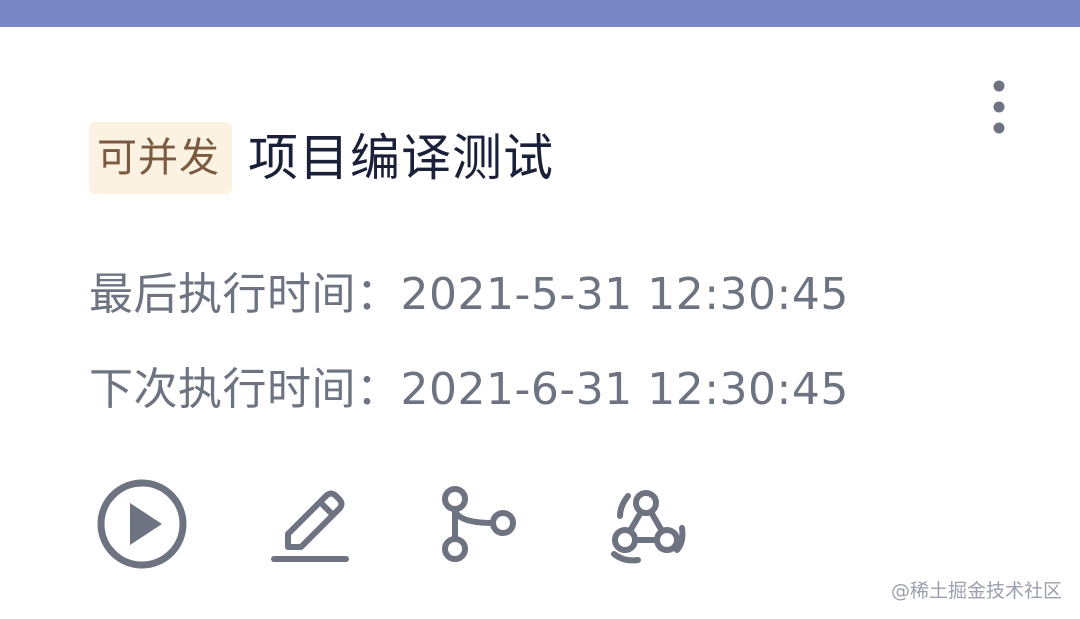  What do you see at coordinates (976, 591) in the screenshot?
I see `watermark: @稀土掘金技术社区` at bounding box center [976, 591].